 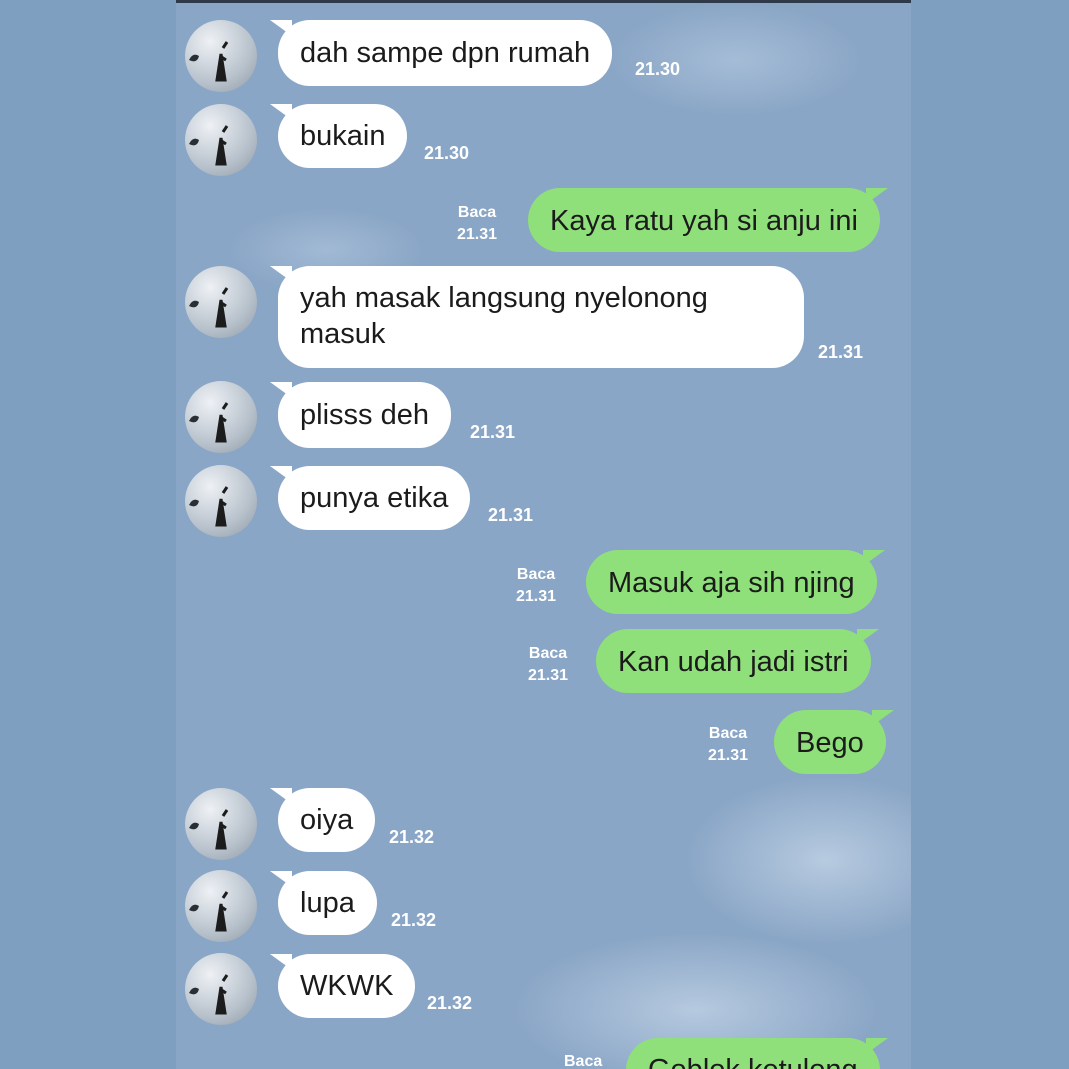 I want to click on outgoing-message-bubble: Bego, so click(x=834, y=742).